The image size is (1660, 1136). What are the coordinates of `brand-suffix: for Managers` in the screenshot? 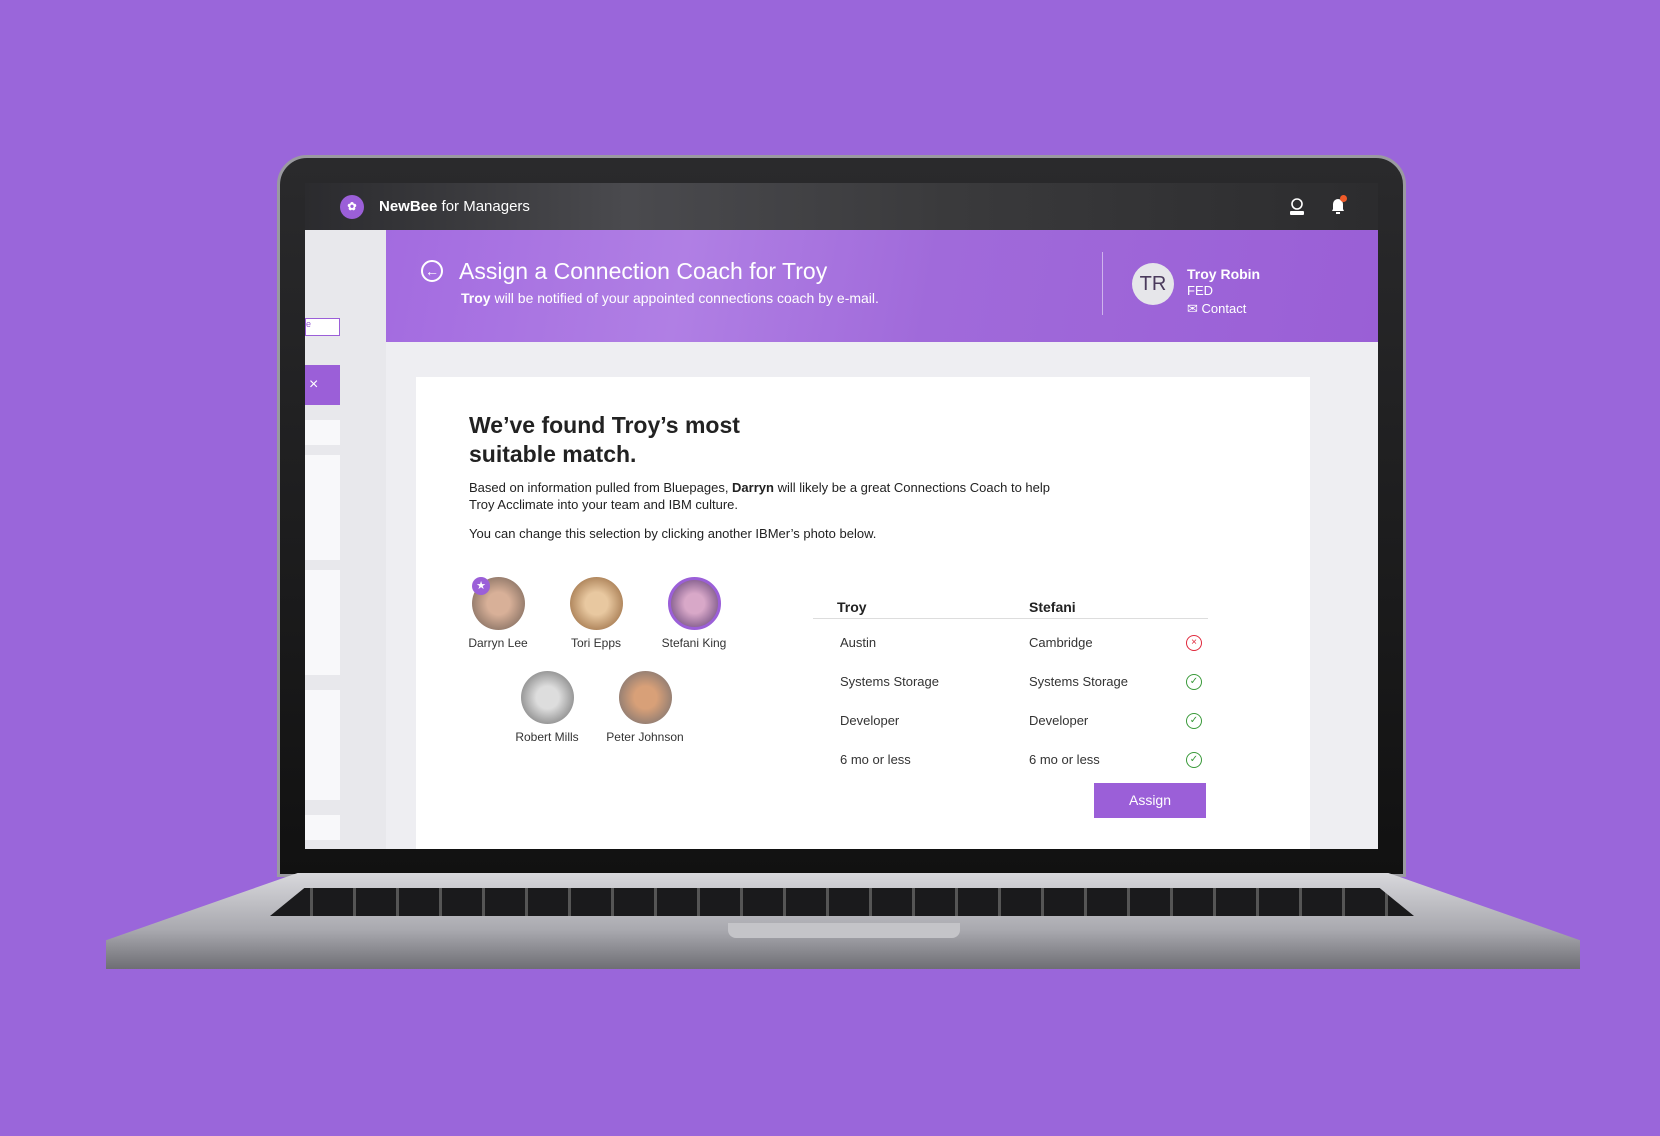 It's located at (483, 206).